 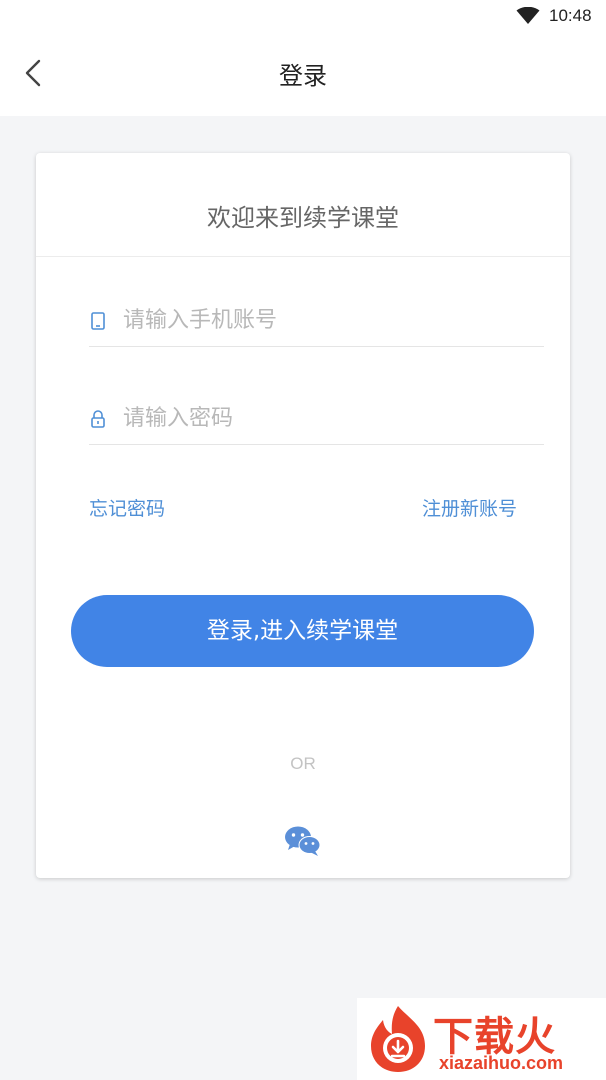 I want to click on wifi-icon, so click(x=528, y=15).